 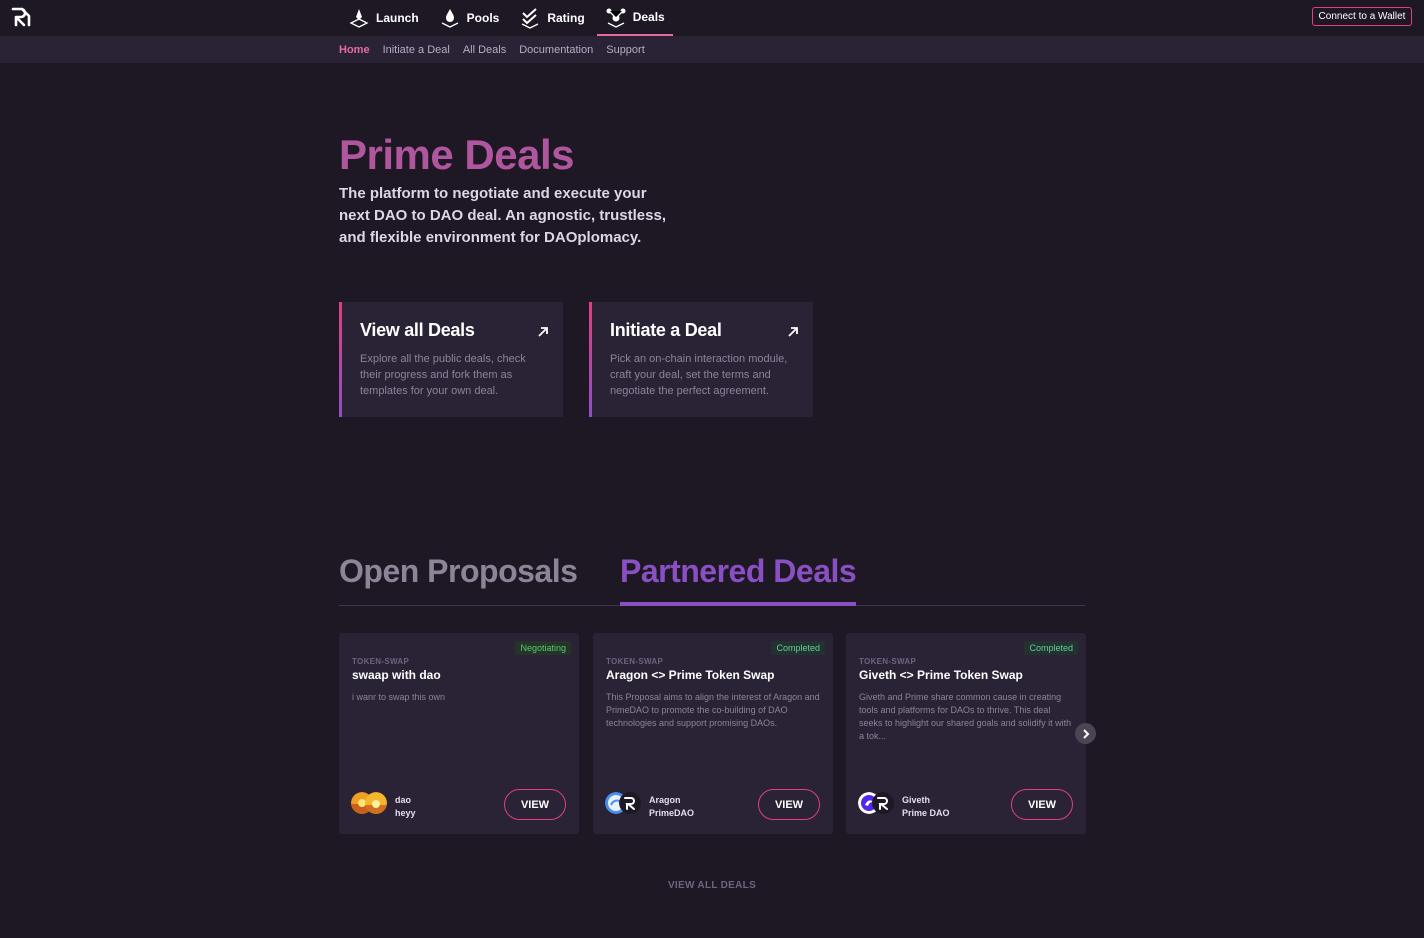 What do you see at coordinates (417, 330) in the screenshot?
I see `view-all-deals-card-title: View all Deals` at bounding box center [417, 330].